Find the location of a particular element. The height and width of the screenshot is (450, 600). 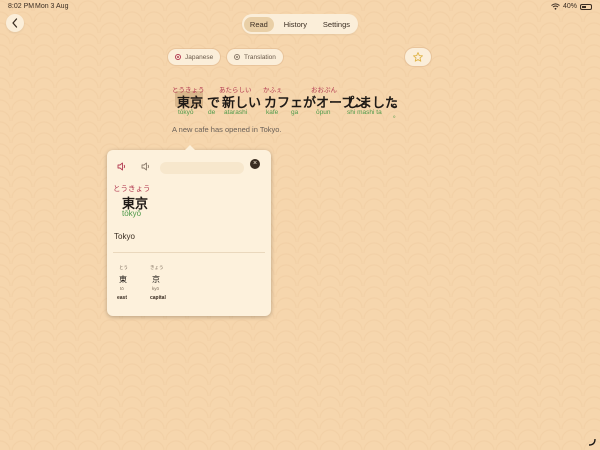

romaji-opun: ōpun is located at coordinates (323, 112).